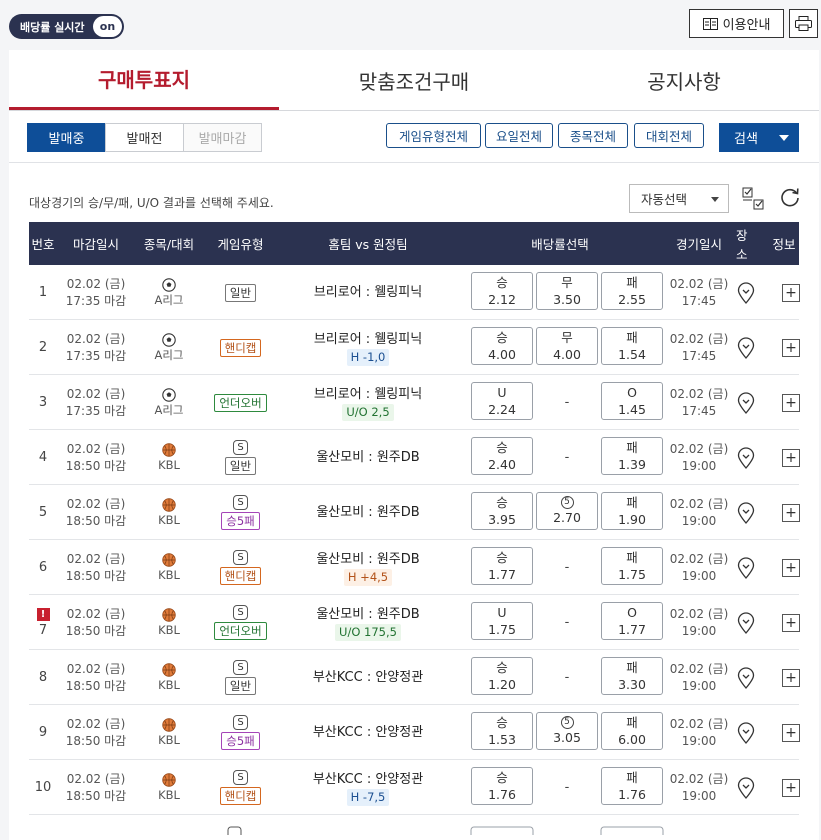 The height and width of the screenshot is (840, 821). I want to click on odds-button: U 1.75, so click(502, 621).